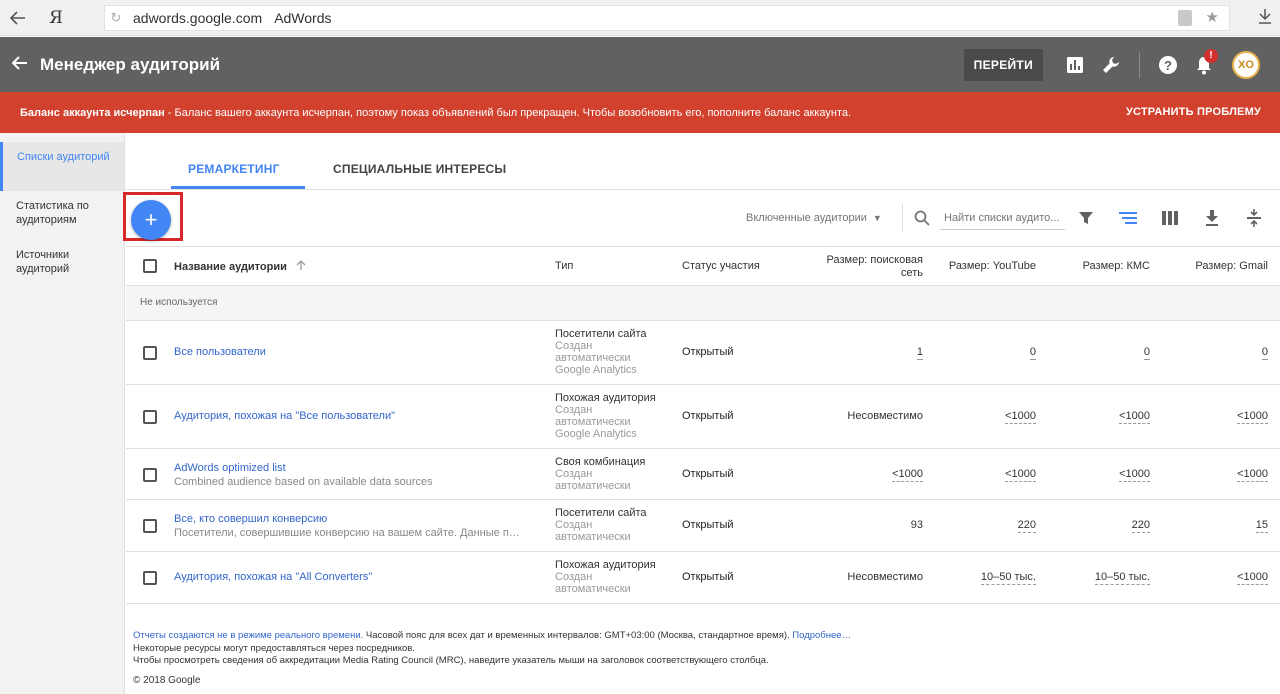 The height and width of the screenshot is (694, 1280). Describe the element at coordinates (284, 416) in the screenshot. I see `audience-name-link: Аудитория, похожая на "Все пользователи"` at that location.